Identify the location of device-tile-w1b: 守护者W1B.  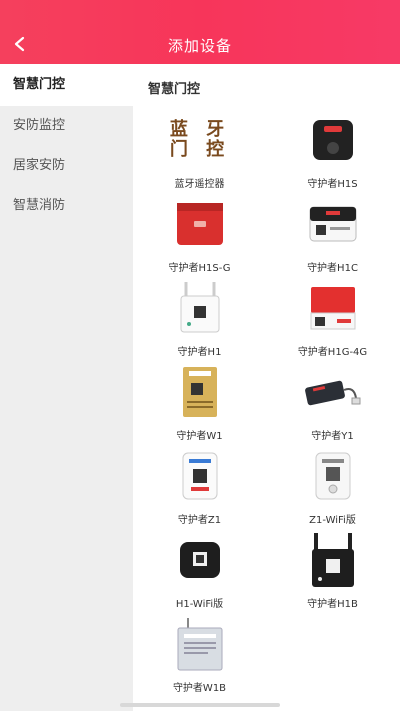
(199, 656).